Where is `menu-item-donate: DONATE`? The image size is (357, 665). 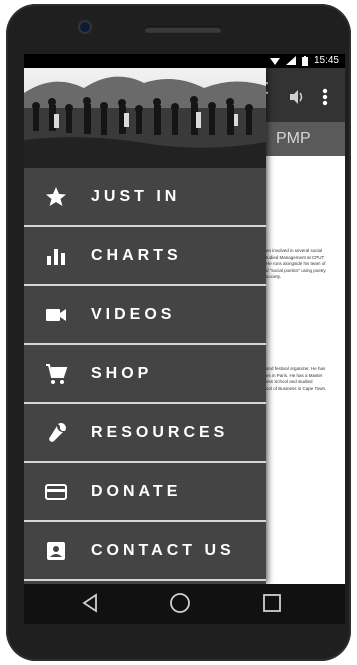
menu-item-donate: DONATE is located at coordinates (145, 492).